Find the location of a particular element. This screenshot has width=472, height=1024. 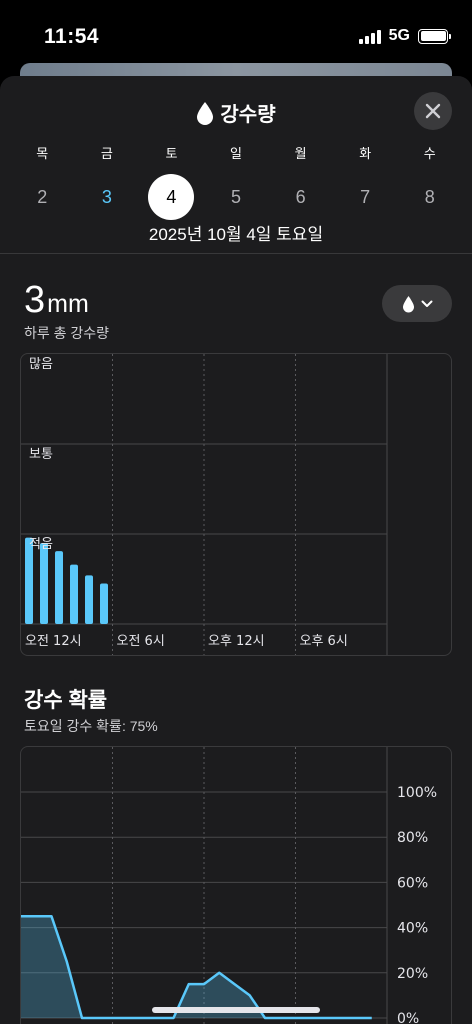

close-icon is located at coordinates (433, 111).